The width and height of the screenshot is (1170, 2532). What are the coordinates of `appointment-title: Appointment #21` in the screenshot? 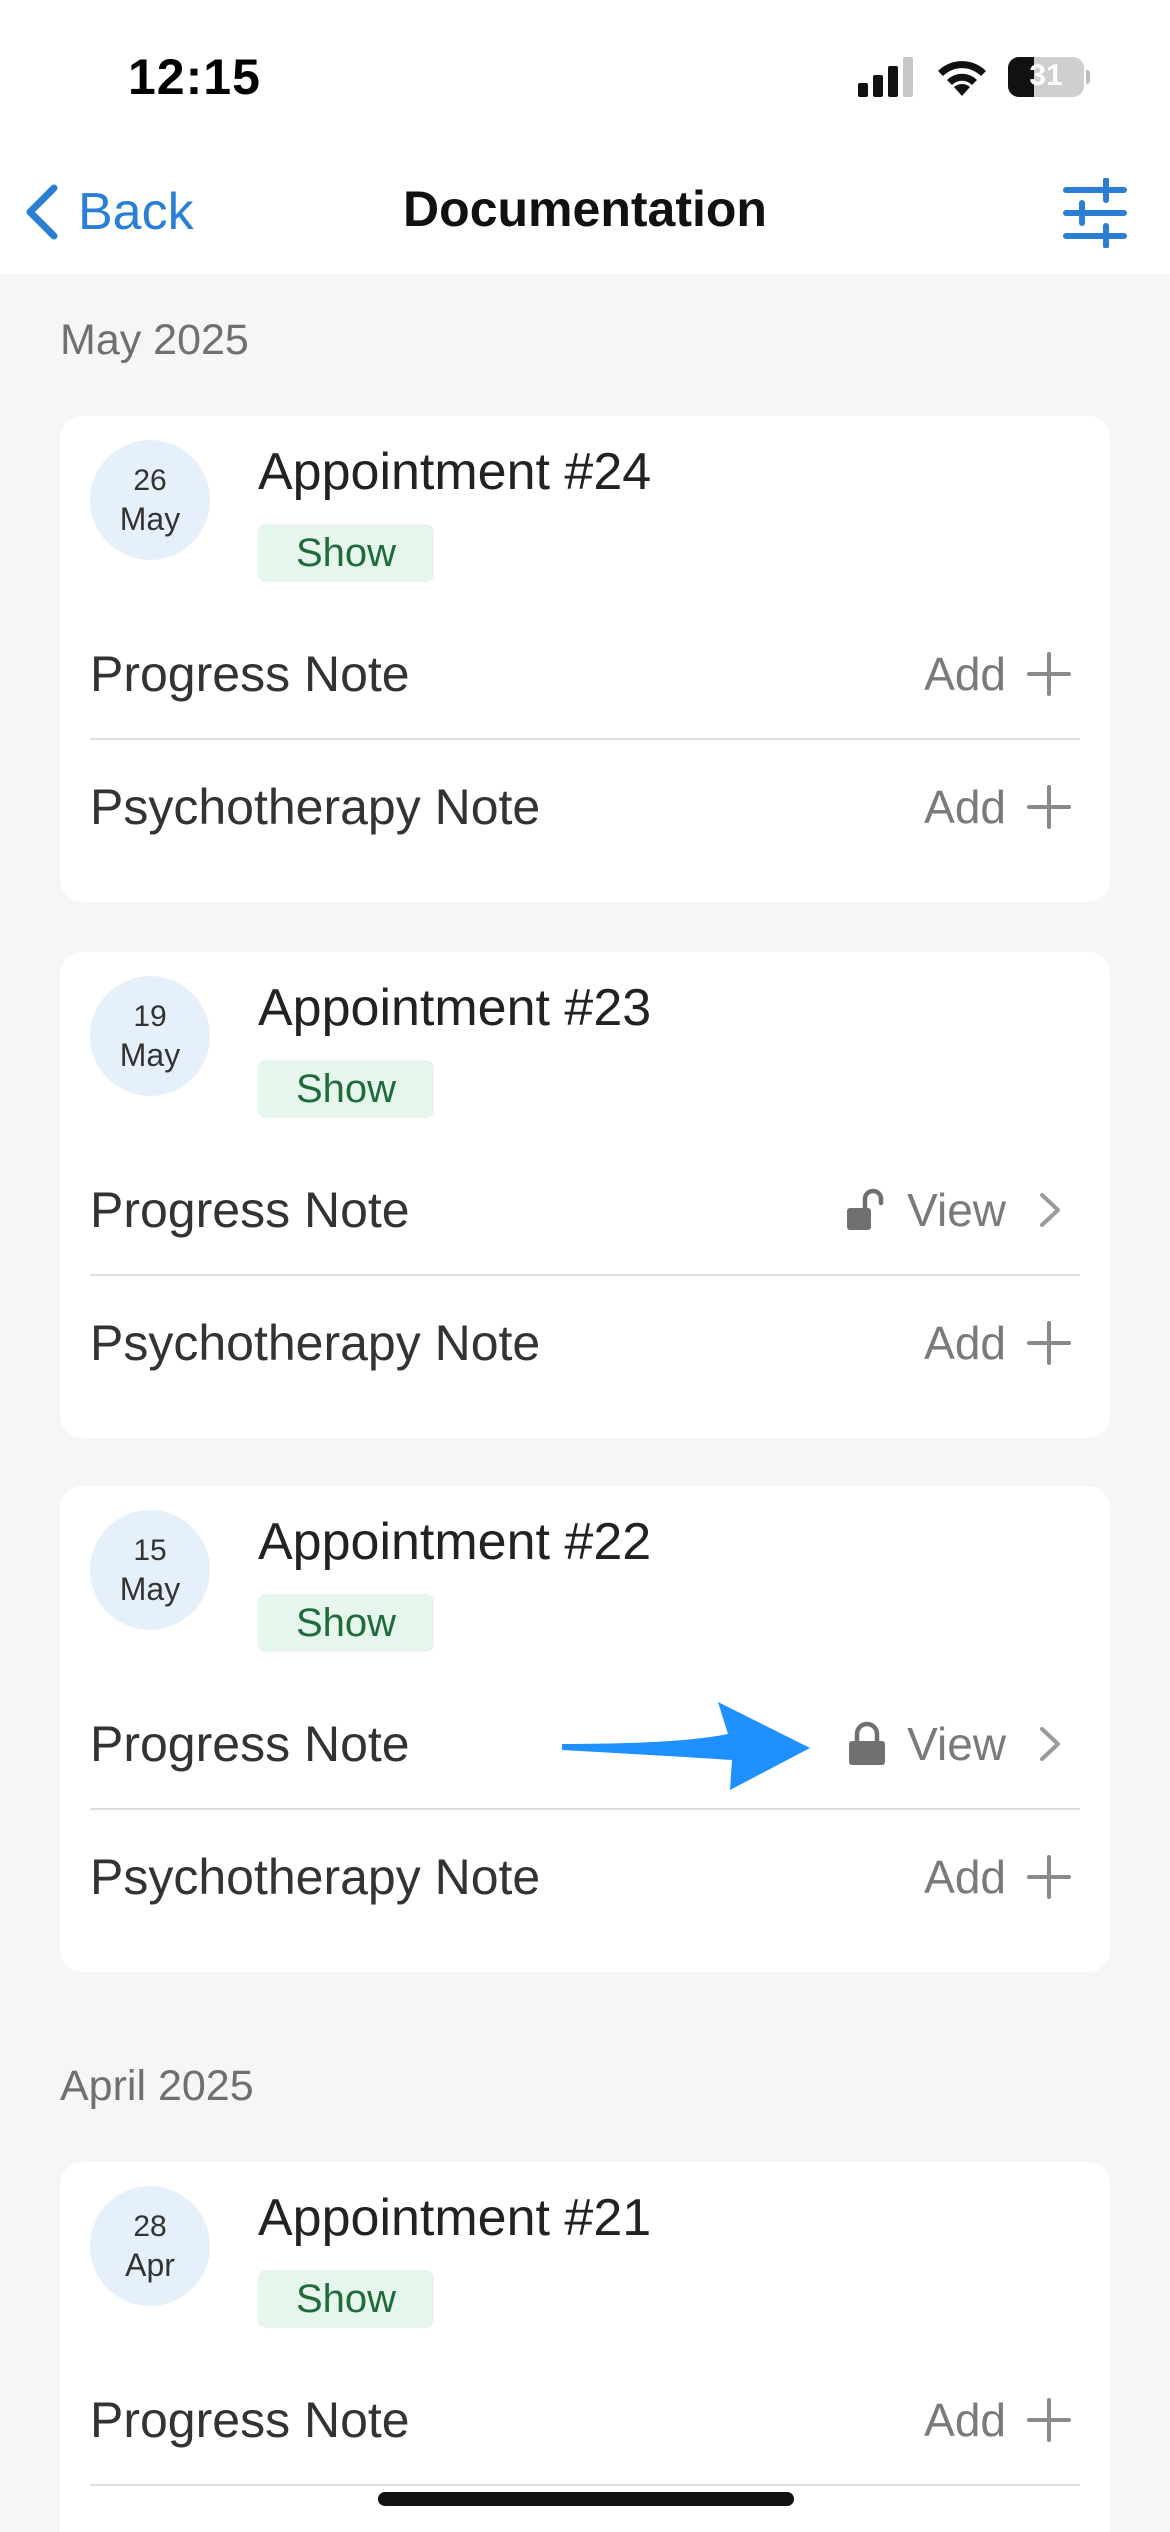 It's located at (455, 2218).